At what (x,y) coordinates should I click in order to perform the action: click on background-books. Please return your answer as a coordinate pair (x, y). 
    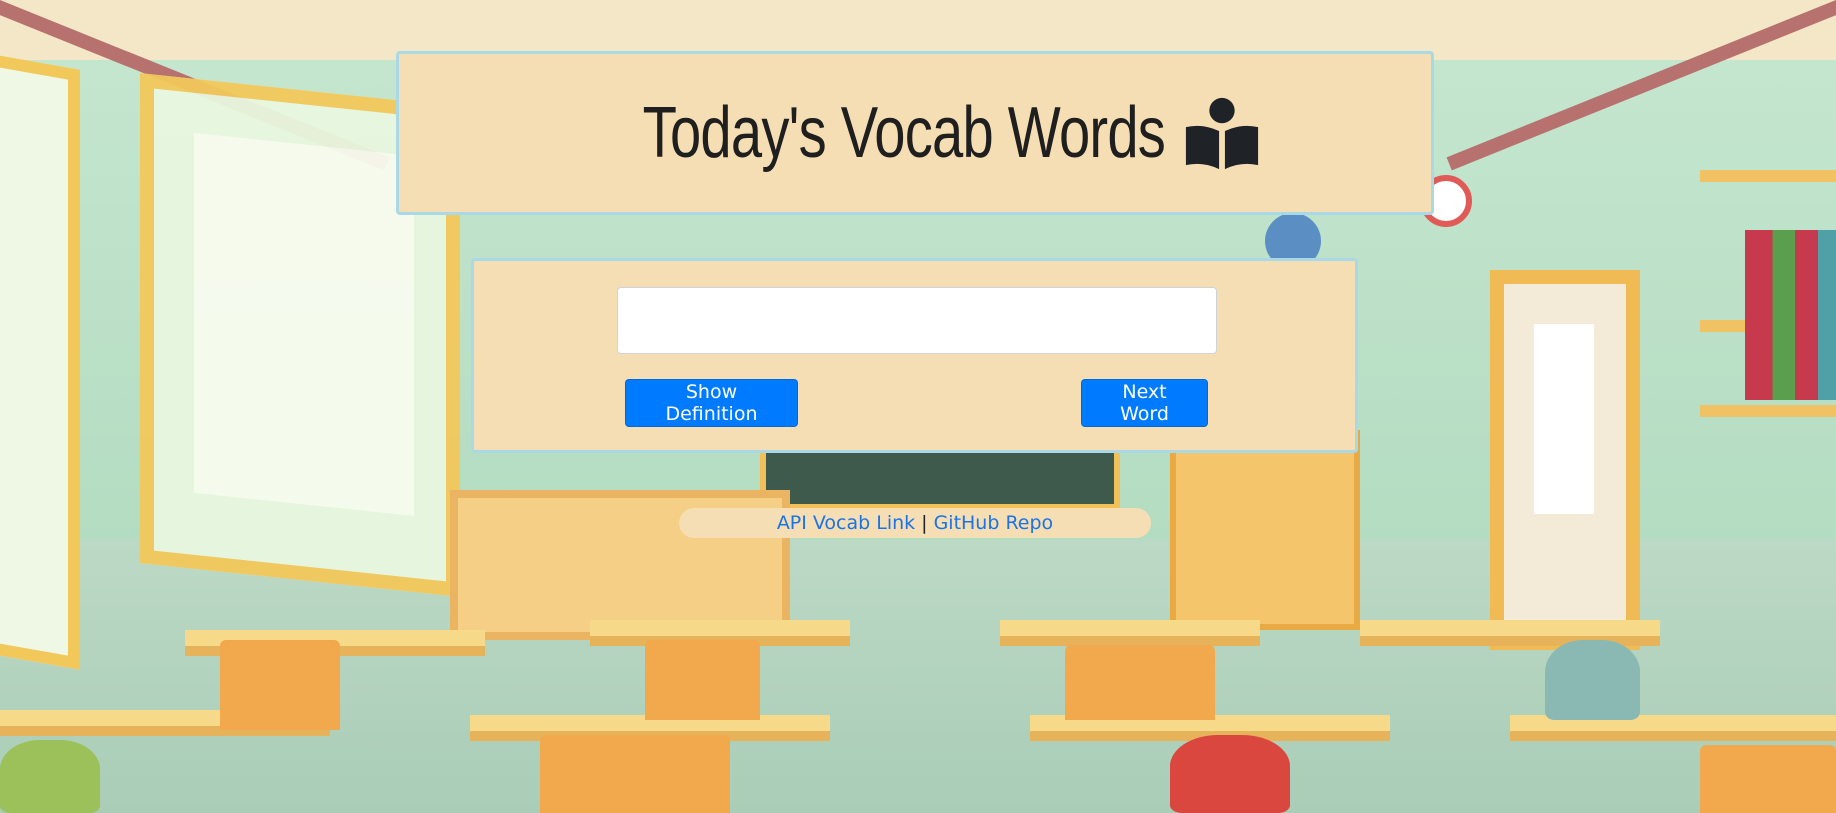
    Looking at the image, I should click on (1790, 315).